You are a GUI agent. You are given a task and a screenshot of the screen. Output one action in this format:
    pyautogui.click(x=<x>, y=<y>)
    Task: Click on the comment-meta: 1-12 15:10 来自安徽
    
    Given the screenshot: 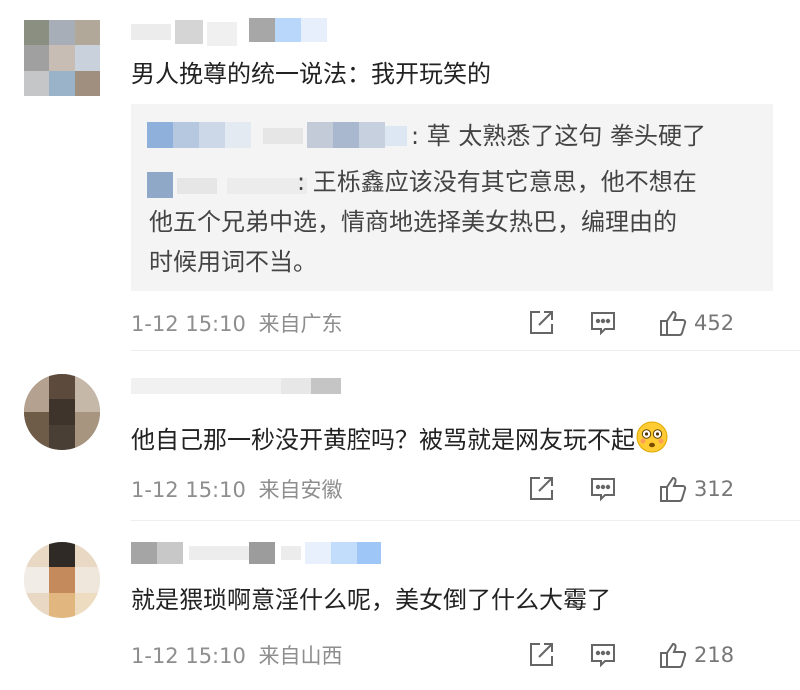 What is the action you would take?
    pyautogui.click(x=237, y=490)
    